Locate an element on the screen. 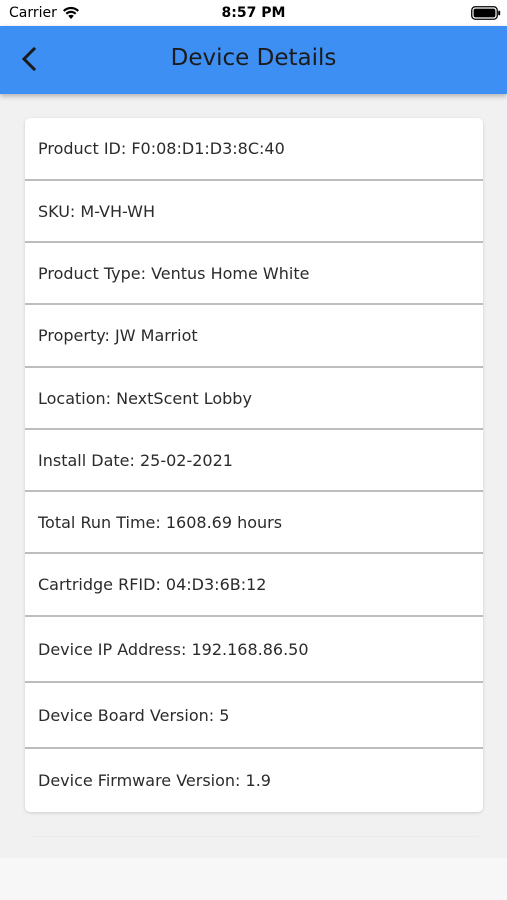 This screenshot has width=507, height=900. bottom-area is located at coordinates (253, 879).